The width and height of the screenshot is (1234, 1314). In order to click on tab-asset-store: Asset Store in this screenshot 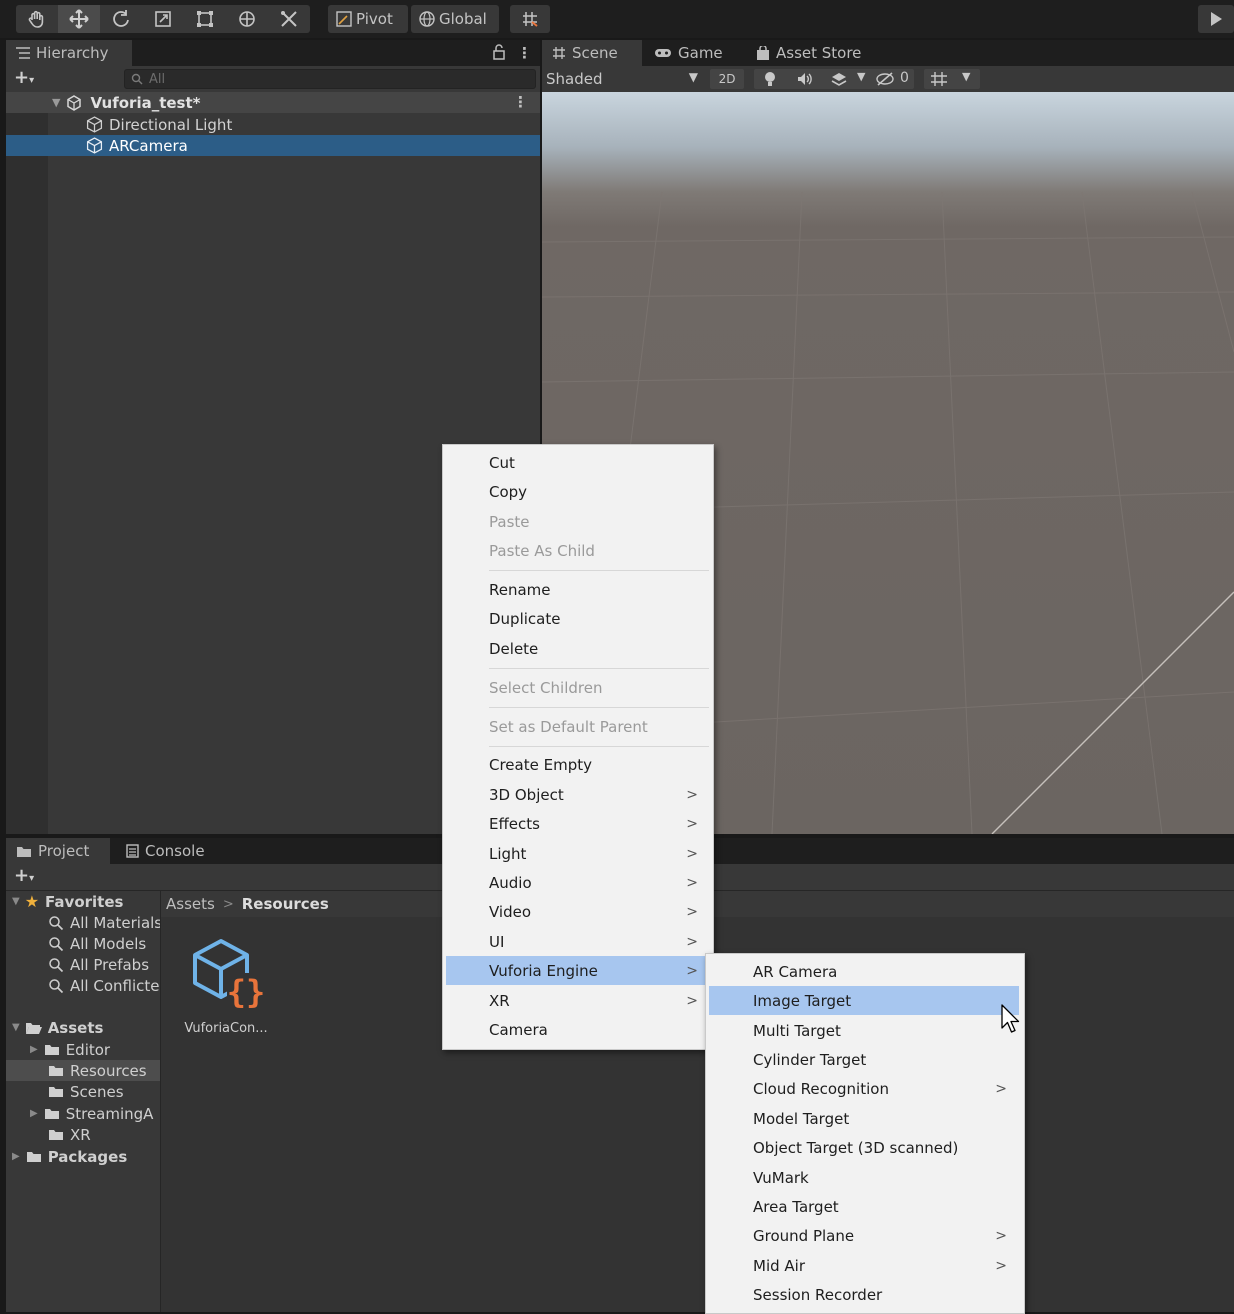, I will do `click(811, 53)`.